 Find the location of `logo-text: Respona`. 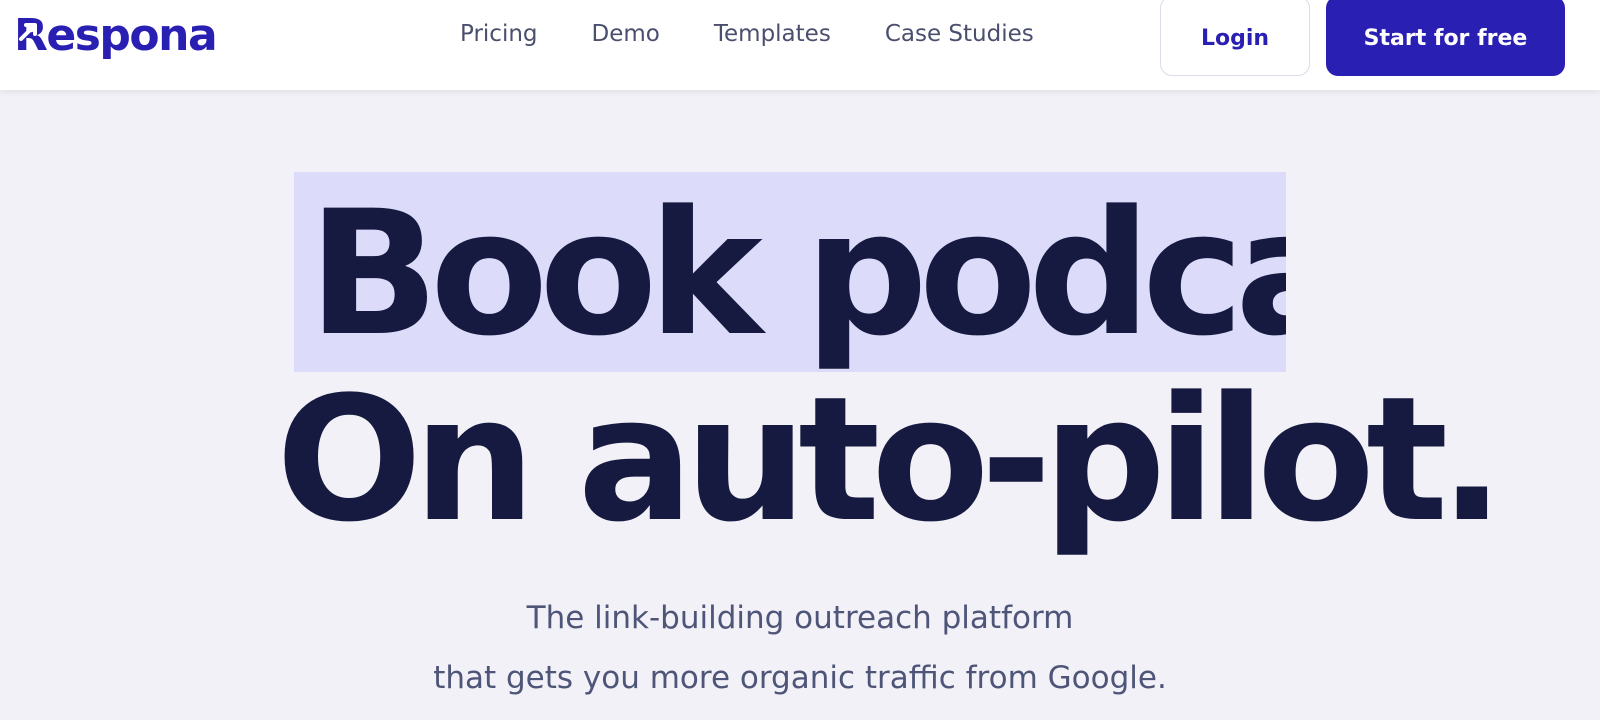

logo-text: Respona is located at coordinates (116, 35).